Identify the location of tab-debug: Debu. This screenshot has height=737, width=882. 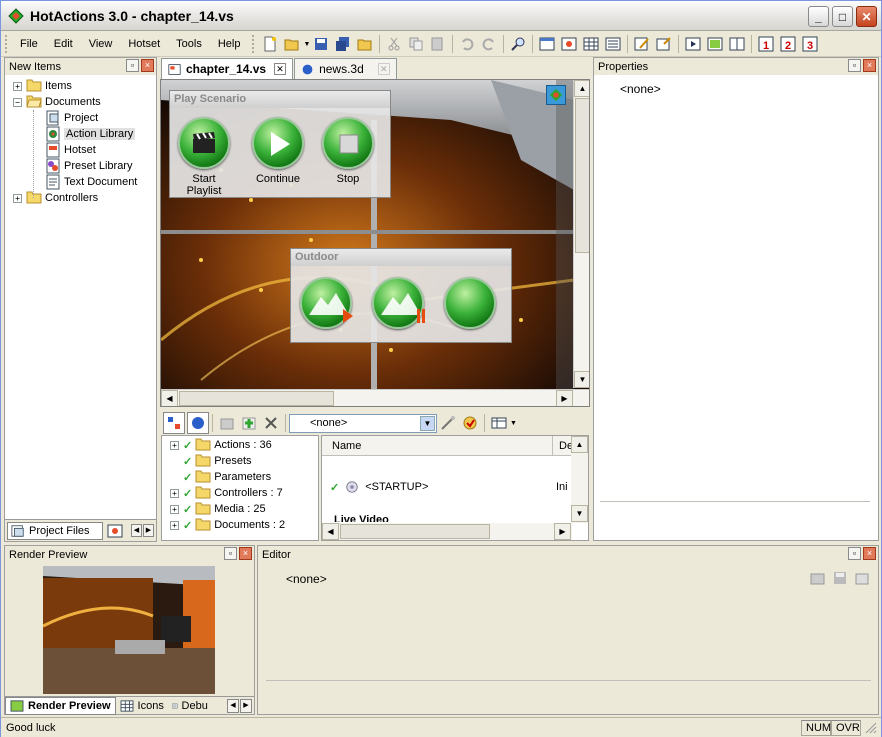
(190, 706).